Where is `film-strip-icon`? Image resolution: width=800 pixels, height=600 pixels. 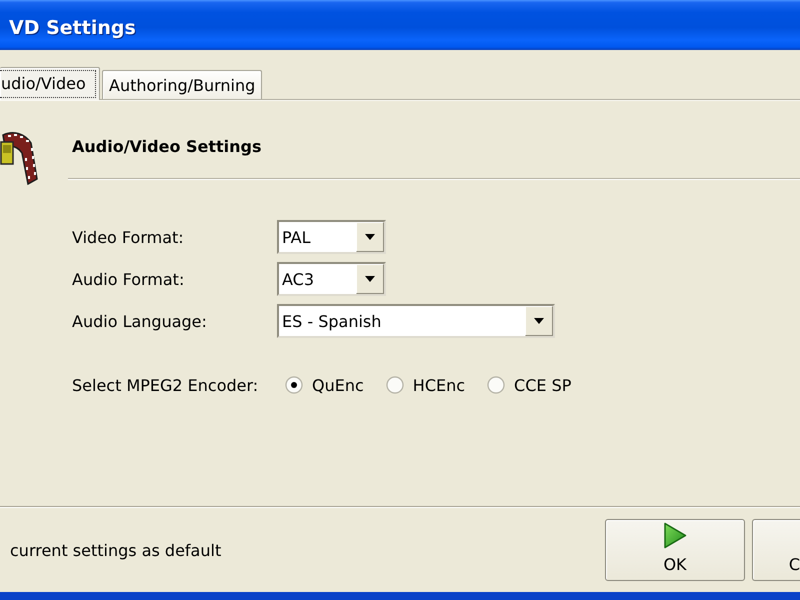 film-strip-icon is located at coordinates (19, 157).